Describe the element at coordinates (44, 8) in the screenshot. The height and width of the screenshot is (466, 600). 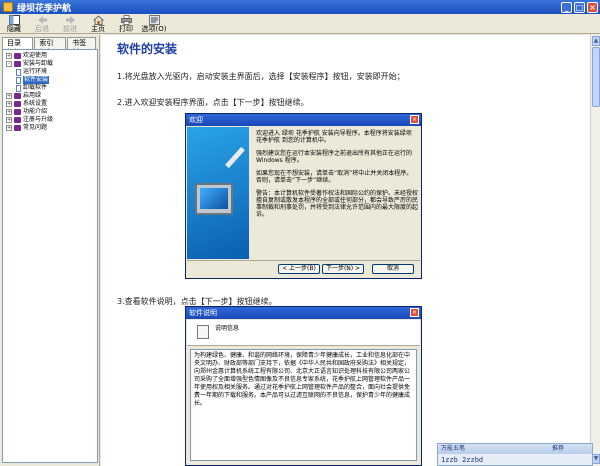
I see `window-title: 绿坝花季护航` at that location.